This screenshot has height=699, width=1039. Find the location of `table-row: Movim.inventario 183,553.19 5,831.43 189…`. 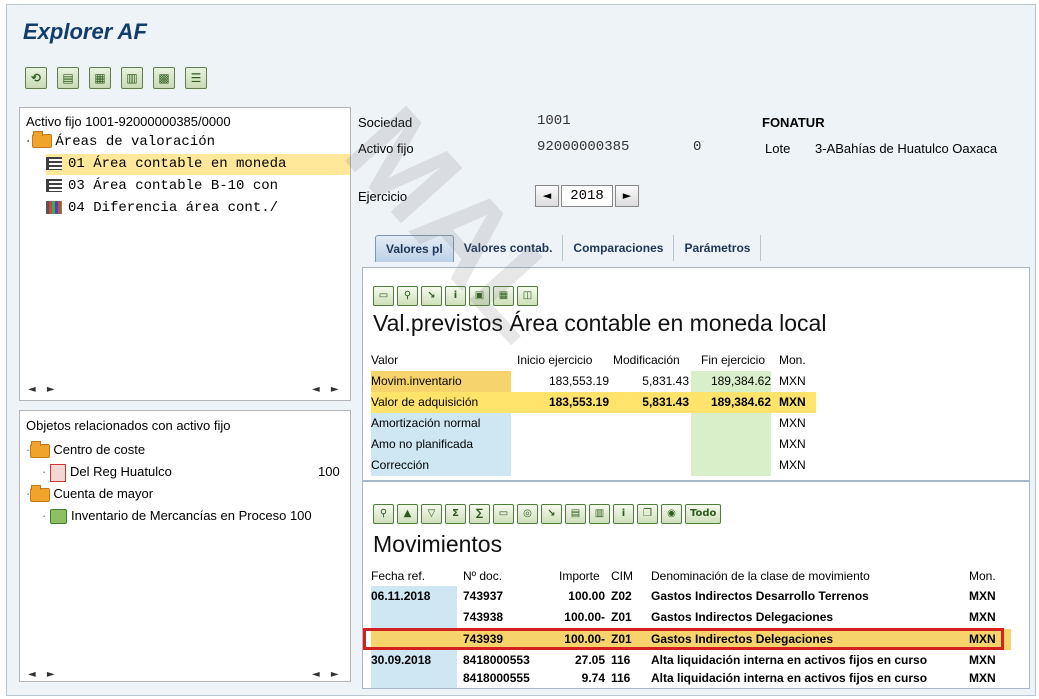

table-row: Movim.inventario 183,553.19 5,831.43 189… is located at coordinates (601, 381).